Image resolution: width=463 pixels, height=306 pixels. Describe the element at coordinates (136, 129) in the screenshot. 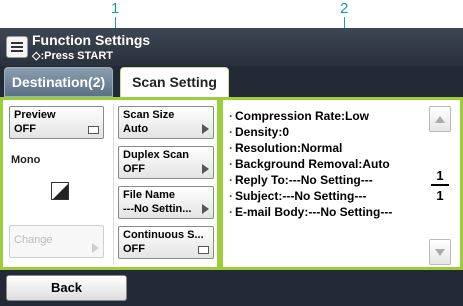

I see `scan-size-value: Auto` at that location.